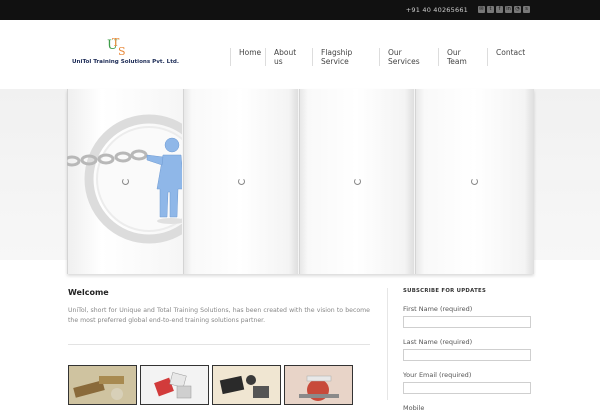 Image resolution: width=600 pixels, height=415 pixels. What do you see at coordinates (517, 9) in the screenshot?
I see `rss-icon: ◔` at bounding box center [517, 9].